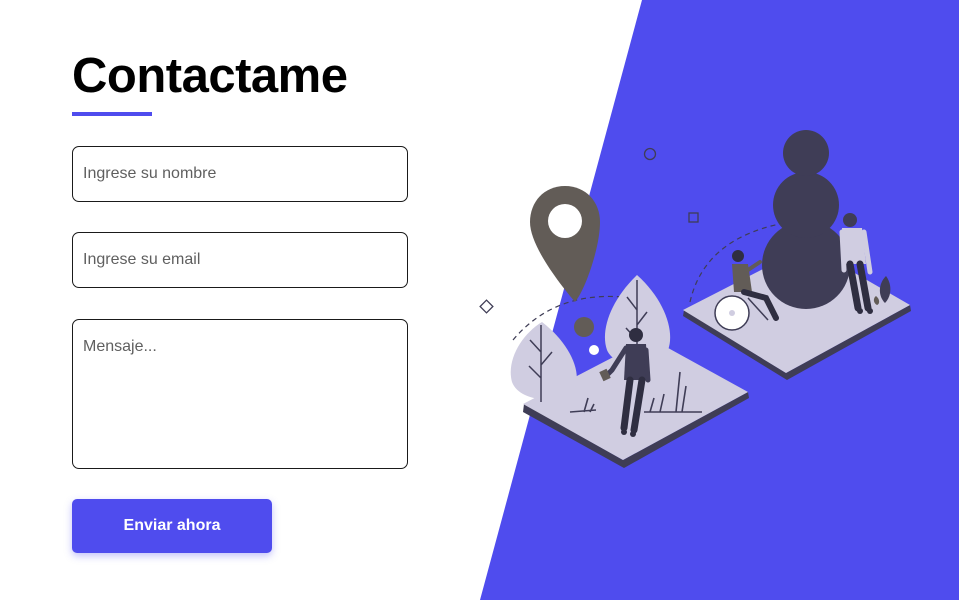 Image resolution: width=959 pixels, height=600 pixels. What do you see at coordinates (806, 219) in the screenshot?
I see `stacked-blob` at bounding box center [806, 219].